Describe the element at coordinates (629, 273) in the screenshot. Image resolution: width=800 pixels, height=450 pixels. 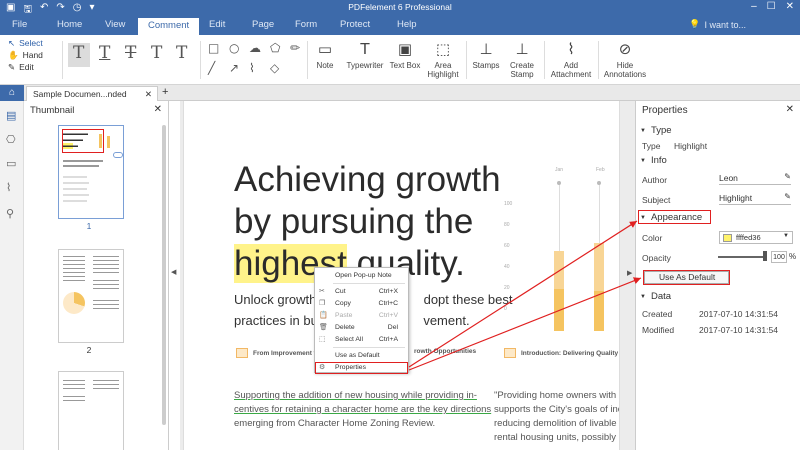
I see `collapse-right-icon: ▶` at that location.